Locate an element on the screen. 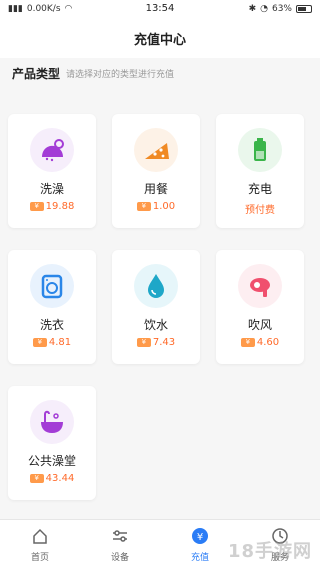 The image size is (320, 569). tab-user: 服务 is located at coordinates (280, 544).